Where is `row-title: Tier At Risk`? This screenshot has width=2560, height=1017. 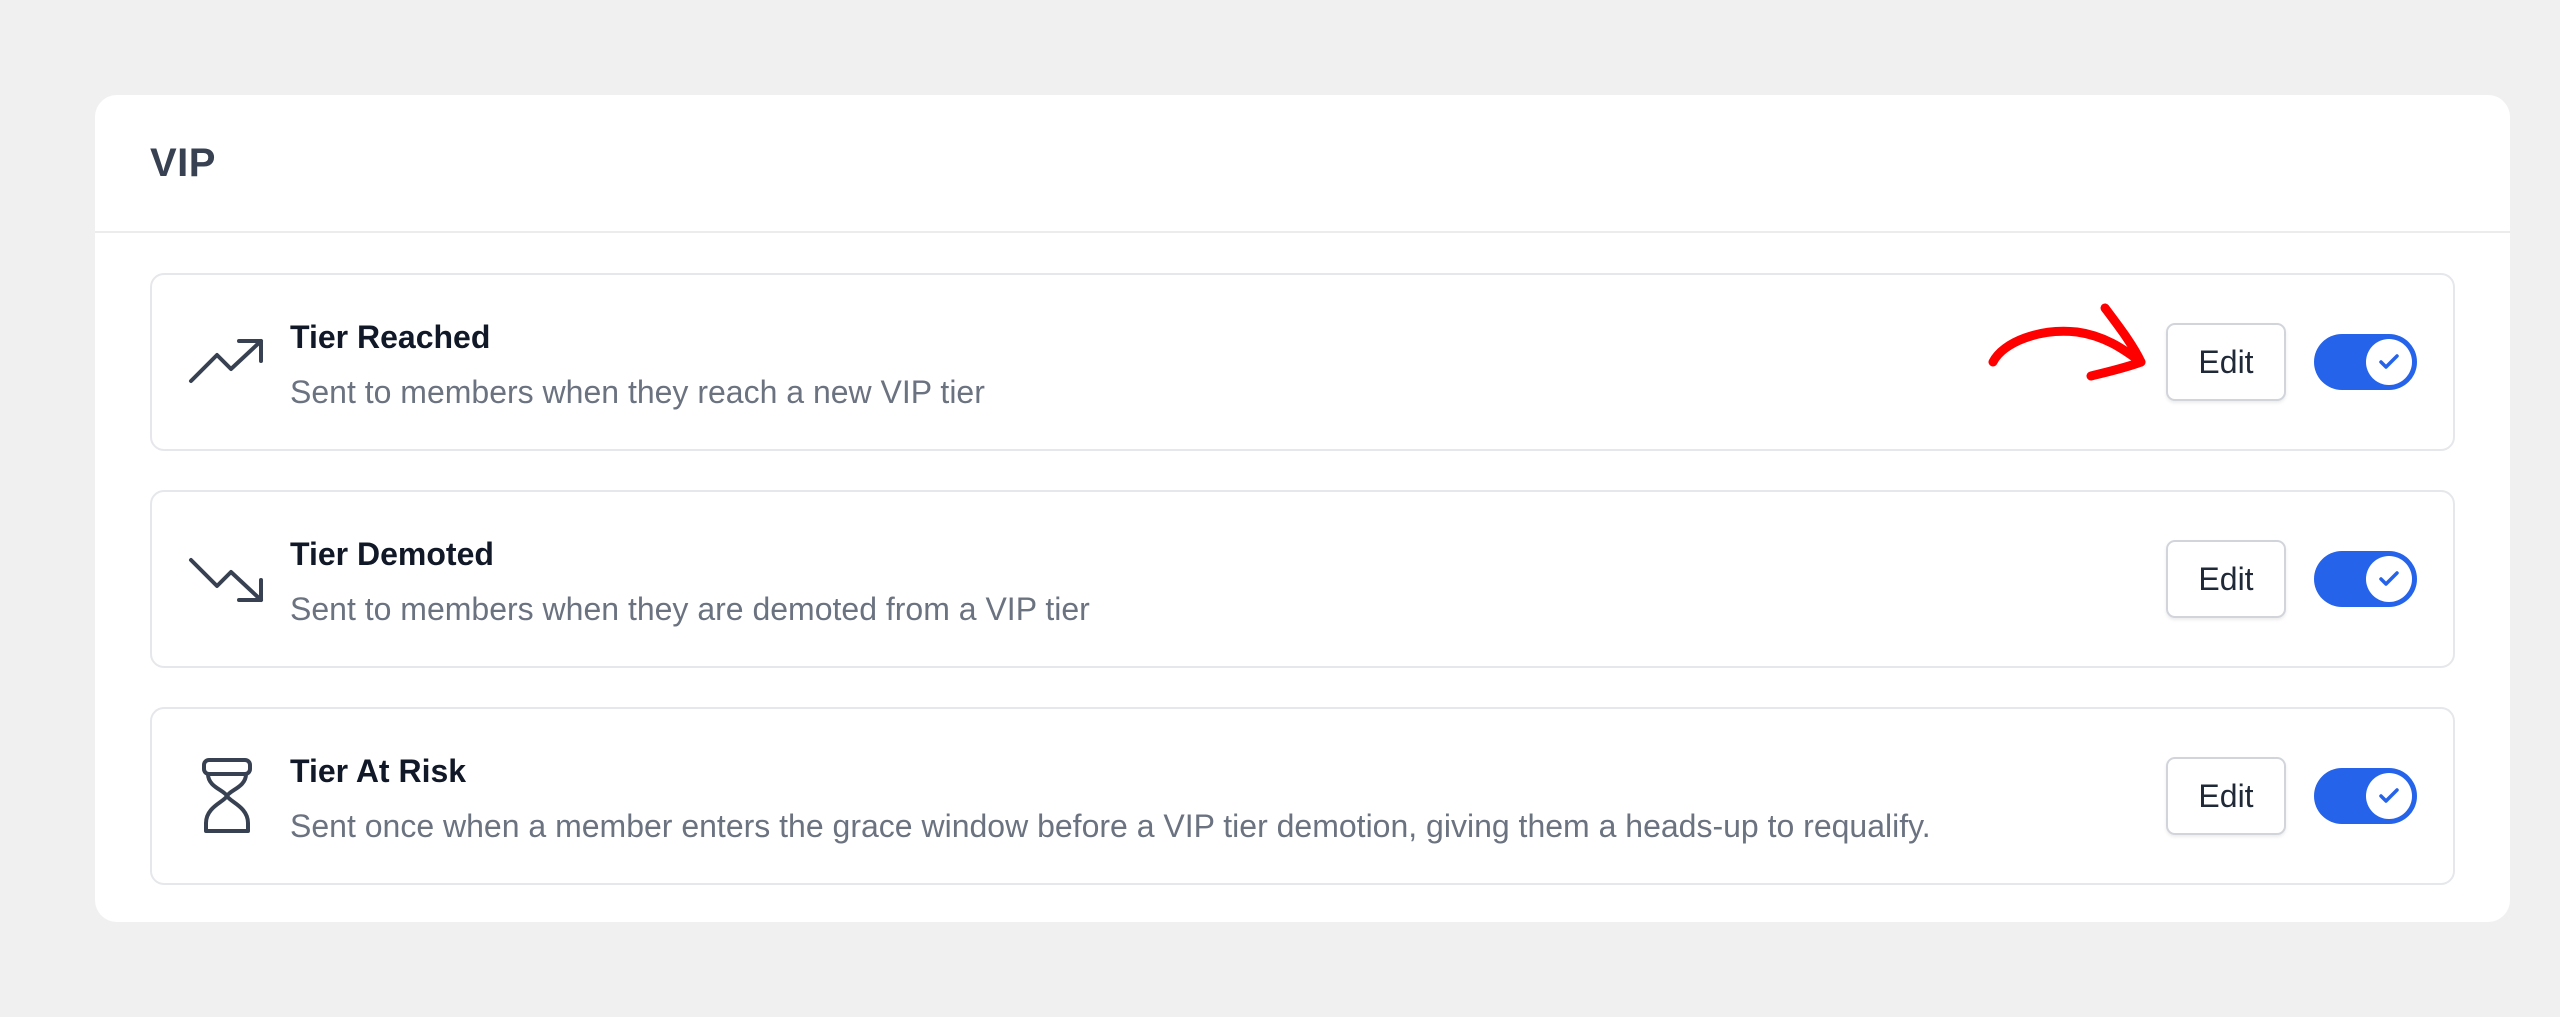
row-title: Tier At Risk is located at coordinates (378, 771).